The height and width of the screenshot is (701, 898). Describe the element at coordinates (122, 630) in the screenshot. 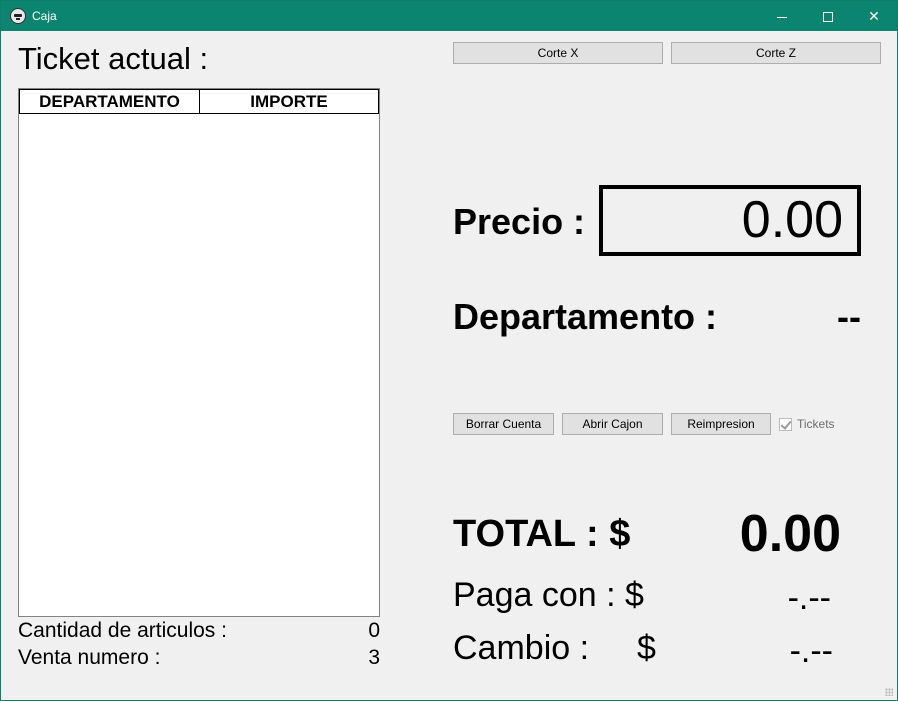

I see `cantidad-articulos-label: Cantidad de articulos :` at that location.